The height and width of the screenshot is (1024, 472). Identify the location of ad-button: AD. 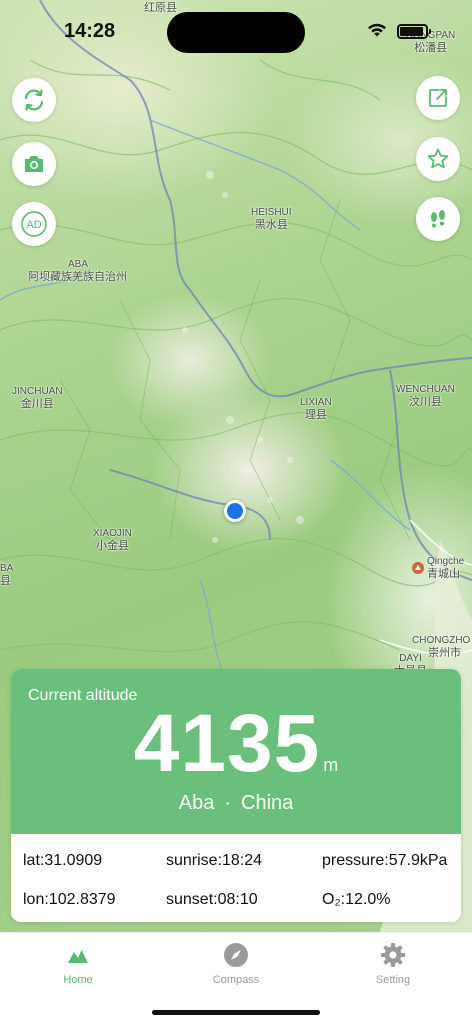
(34, 224).